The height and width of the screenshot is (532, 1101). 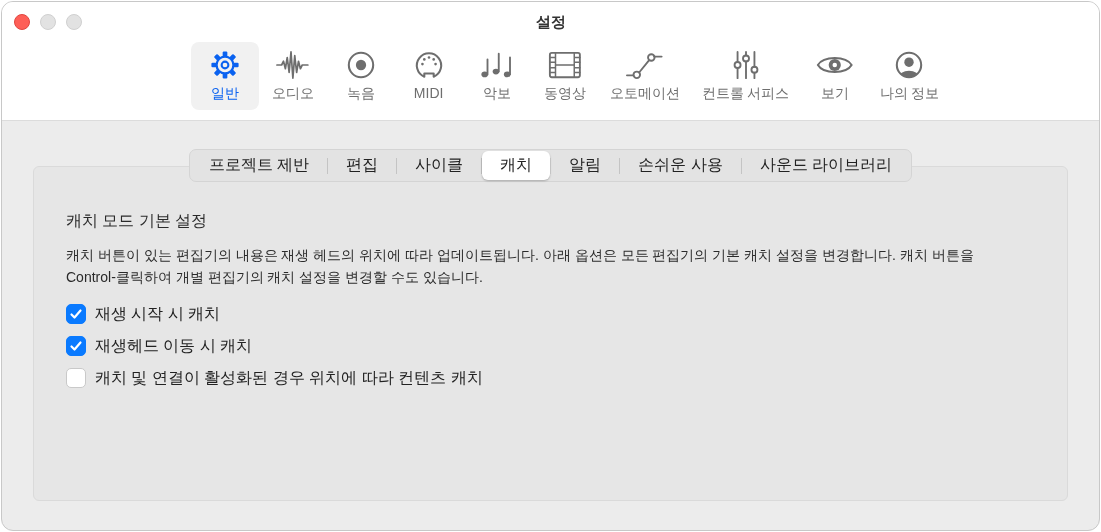 What do you see at coordinates (360, 65) in the screenshot?
I see `record-icon` at bounding box center [360, 65].